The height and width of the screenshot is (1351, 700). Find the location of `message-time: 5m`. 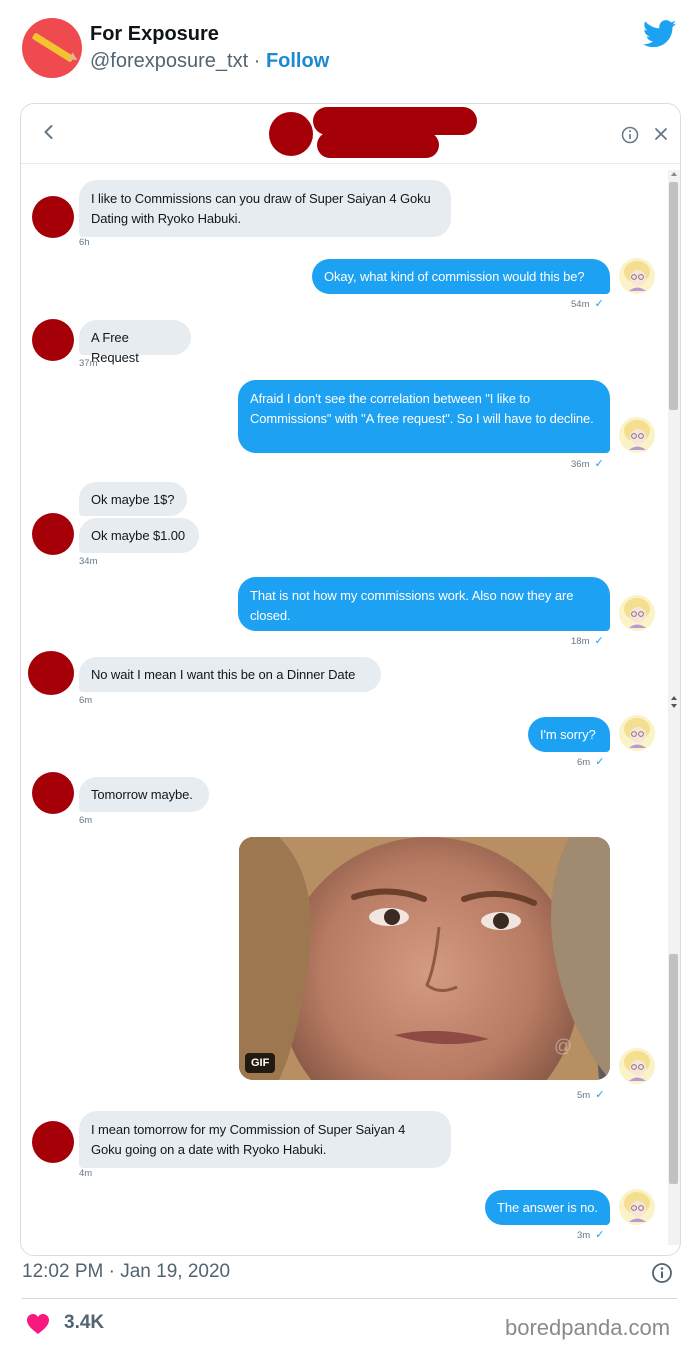

message-time: 5m is located at coordinates (584, 1095).